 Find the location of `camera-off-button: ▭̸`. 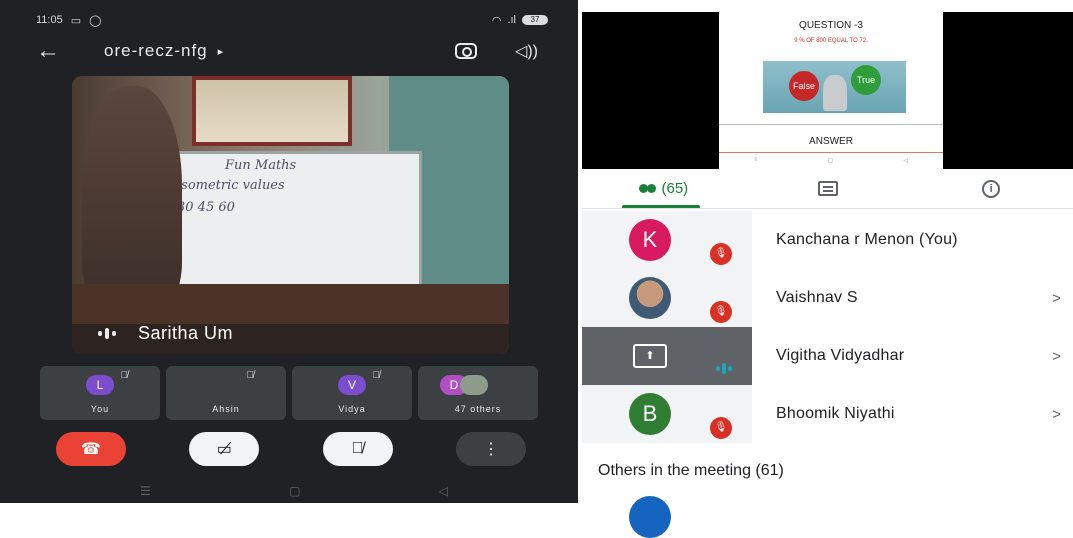

camera-off-button: ▭̸ is located at coordinates (224, 449).